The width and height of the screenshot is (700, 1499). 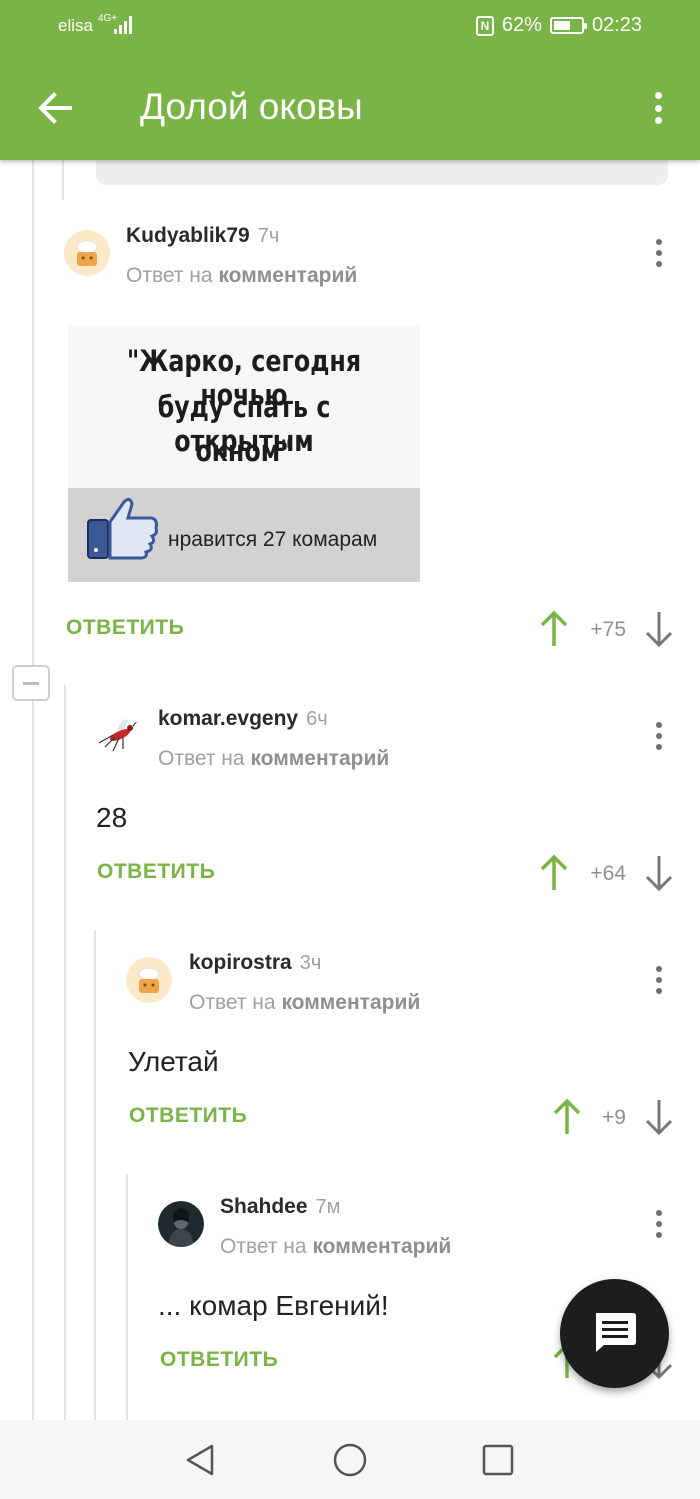 I want to click on comment-icon, so click(x=616, y=1332).